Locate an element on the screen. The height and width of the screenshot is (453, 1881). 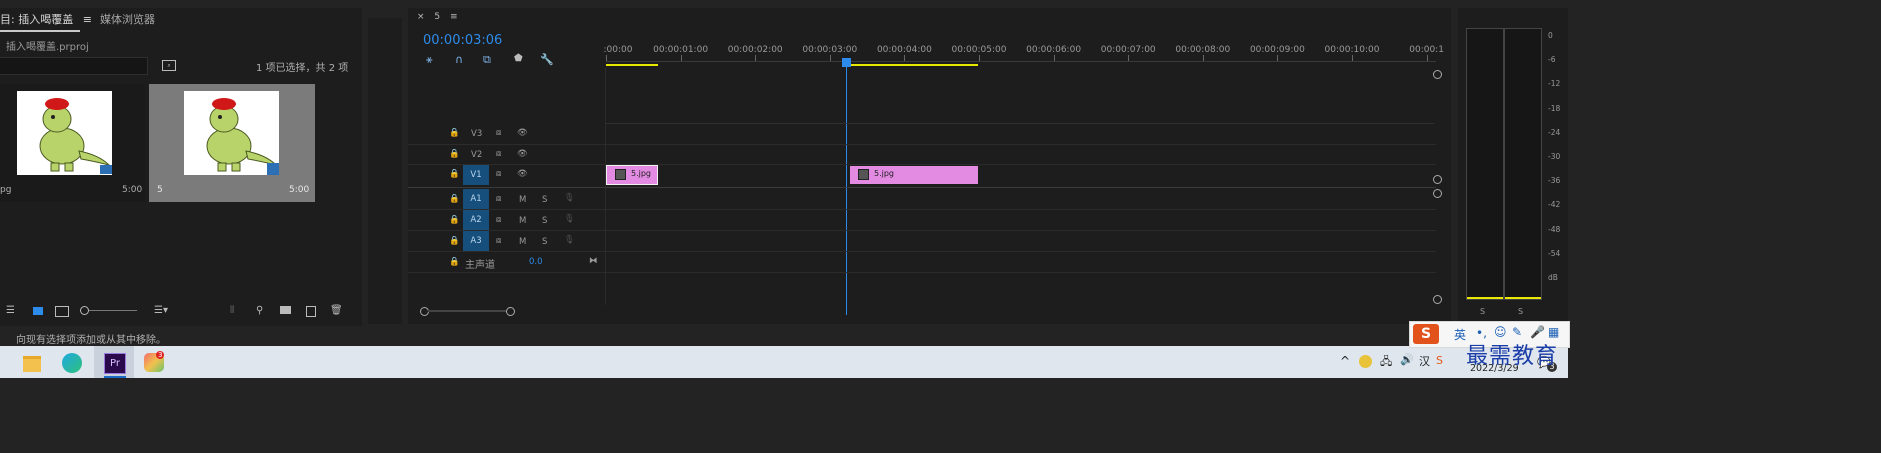
ime-voice-icon: 🎤 is located at coordinates (1537, 332).